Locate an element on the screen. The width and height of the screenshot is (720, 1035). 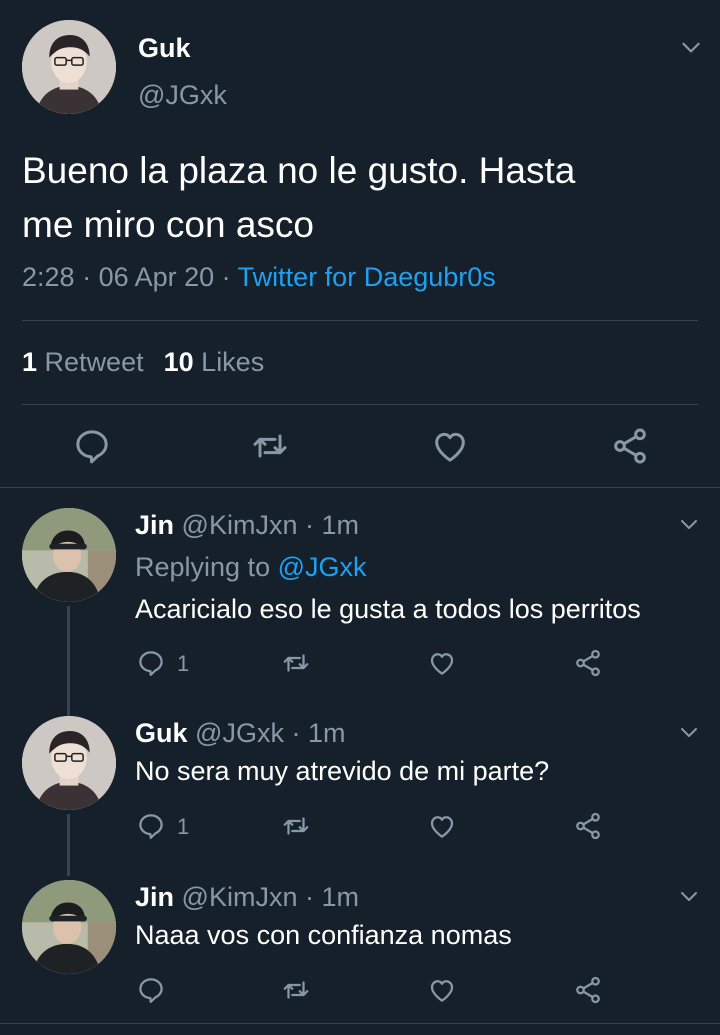
tweet-stats: 1 Retweet 10 Likes is located at coordinates (143, 362).